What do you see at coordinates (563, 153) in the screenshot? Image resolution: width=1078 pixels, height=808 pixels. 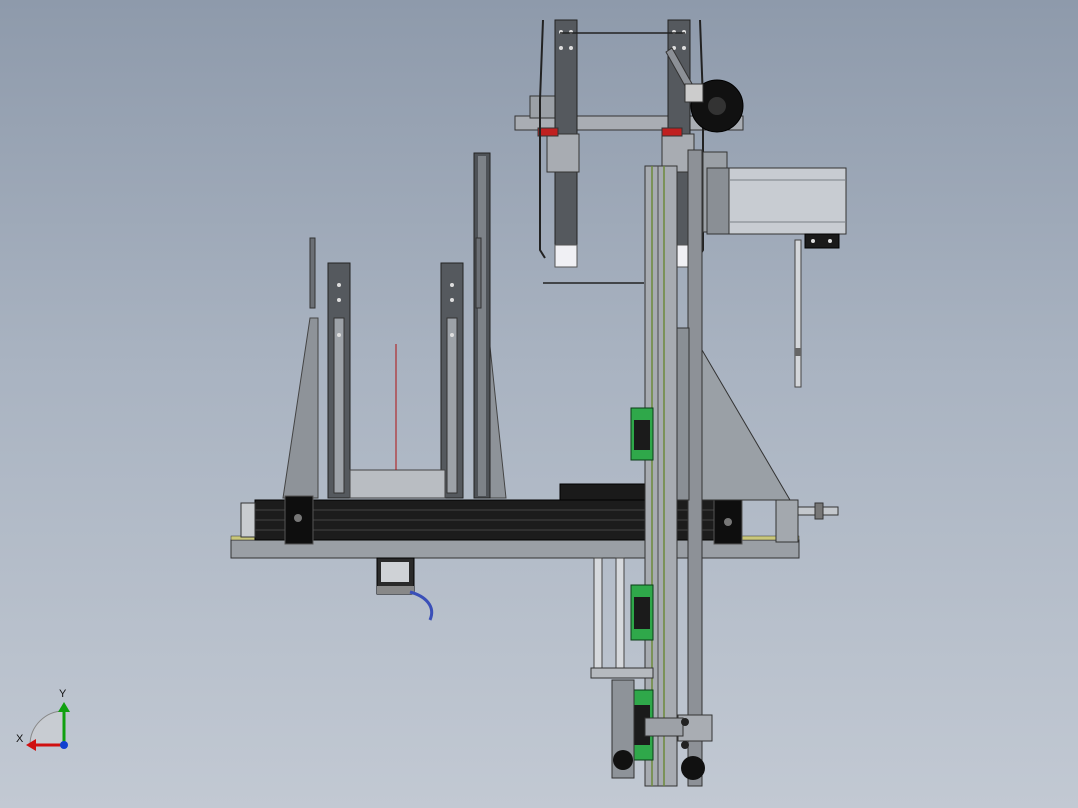 I see `left-post-plate` at bounding box center [563, 153].